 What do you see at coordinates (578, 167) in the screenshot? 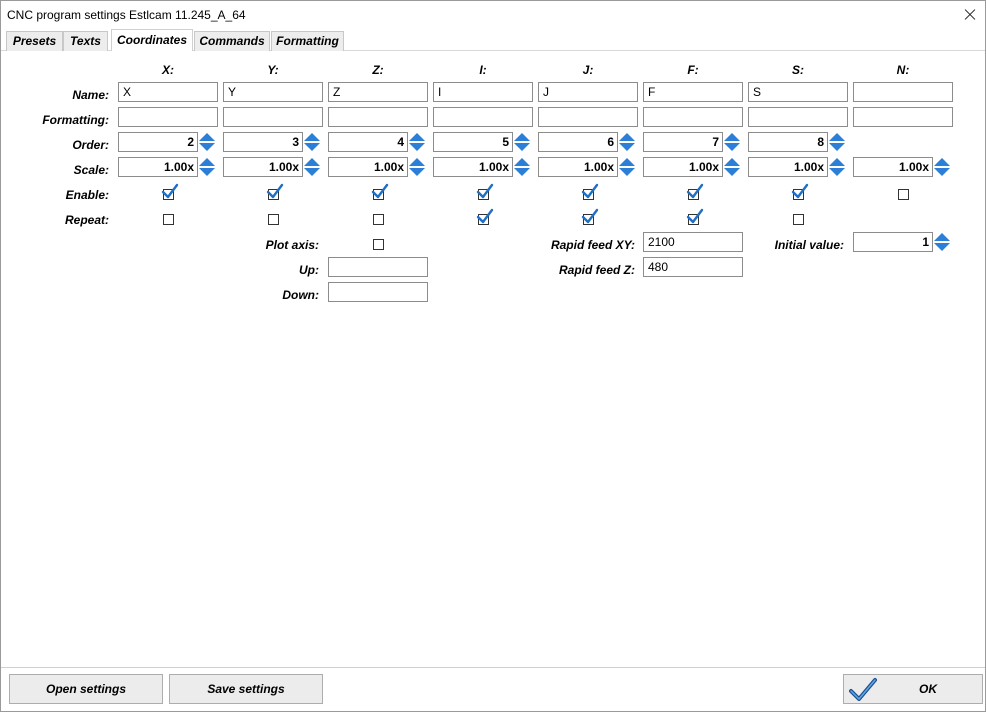
I see `scale-field-j: 1.00x` at bounding box center [578, 167].